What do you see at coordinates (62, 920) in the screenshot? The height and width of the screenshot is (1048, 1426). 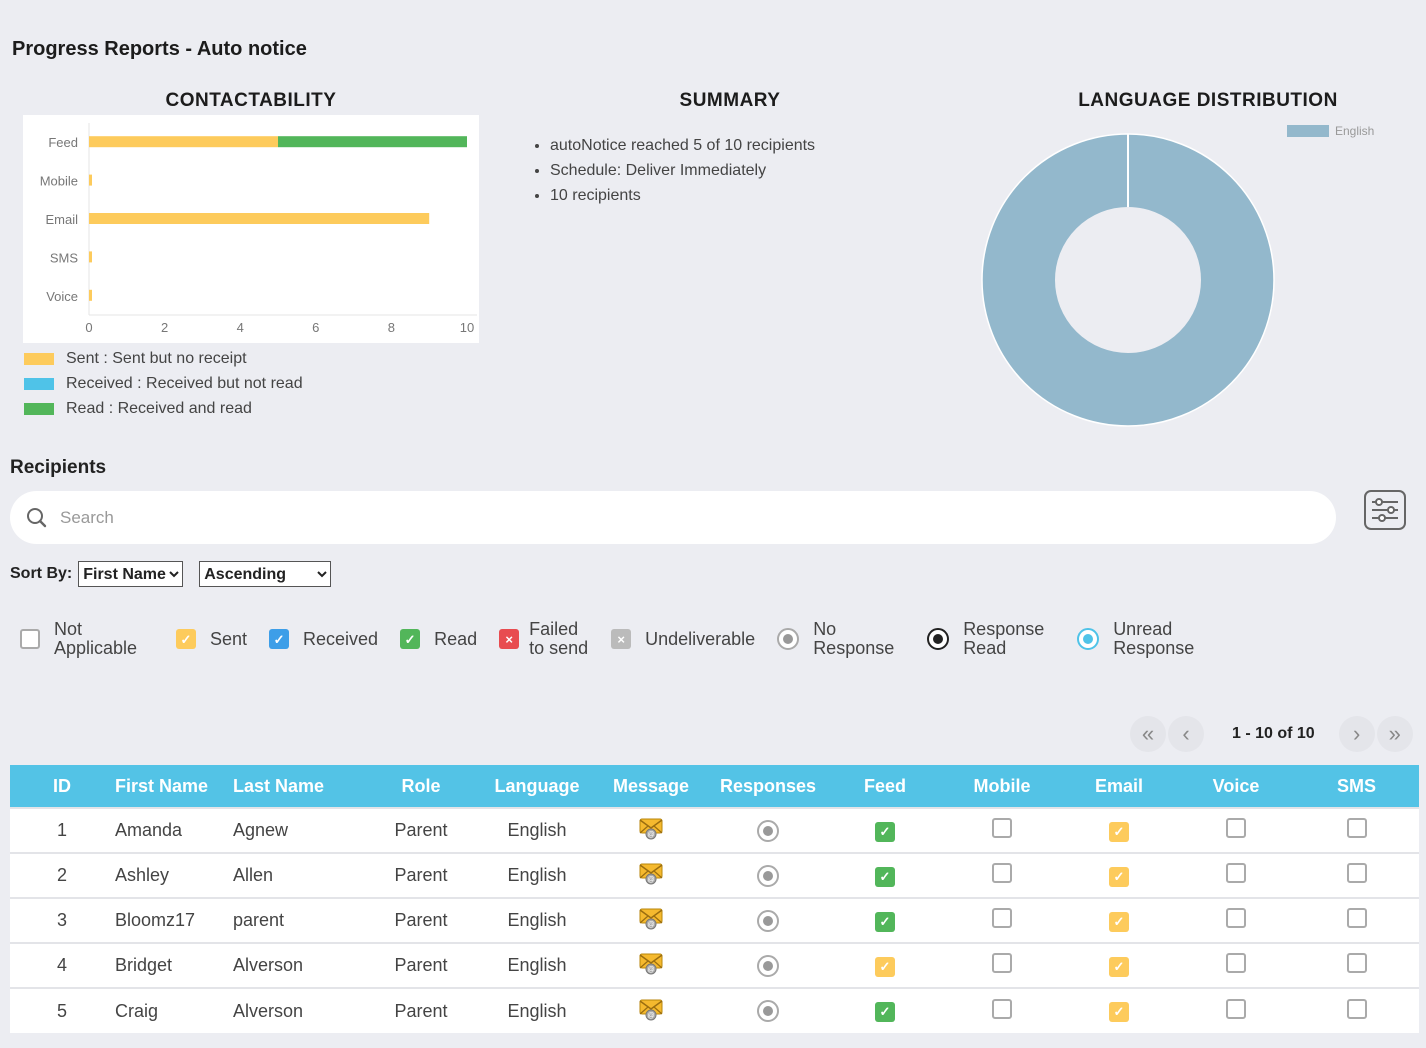 I see `cell-id: 3` at bounding box center [62, 920].